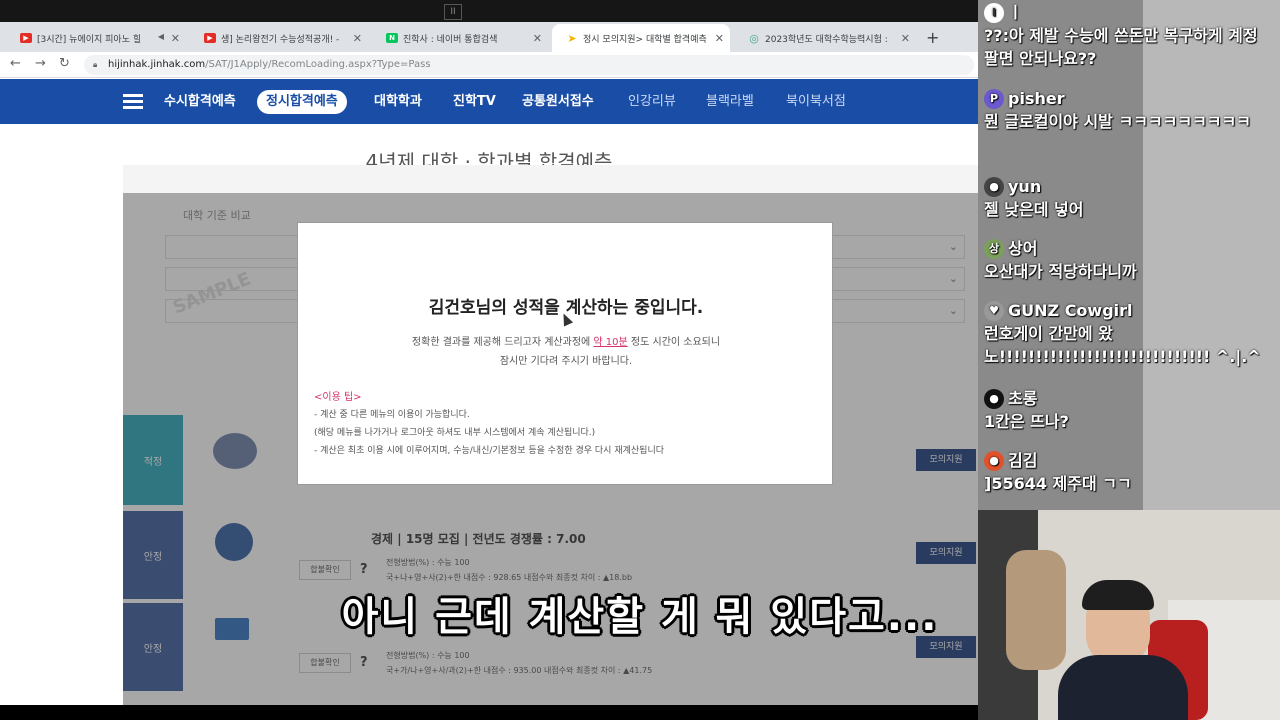 The height and width of the screenshot is (720, 1280). Describe the element at coordinates (64, 63) in the screenshot. I see `reload-icon: ↻` at that location.